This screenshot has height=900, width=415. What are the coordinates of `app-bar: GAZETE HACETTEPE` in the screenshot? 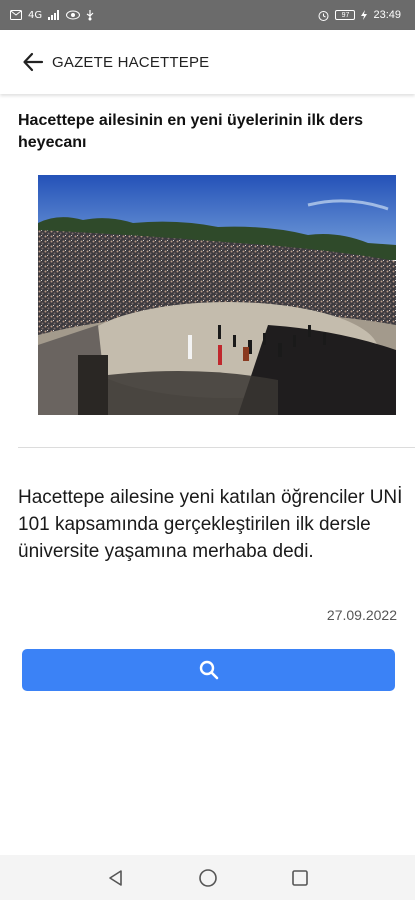 It's located at (207, 62).